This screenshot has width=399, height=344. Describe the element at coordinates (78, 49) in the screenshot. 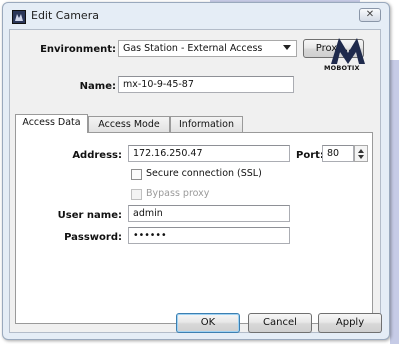

I see `environment-label: Environment:` at that location.